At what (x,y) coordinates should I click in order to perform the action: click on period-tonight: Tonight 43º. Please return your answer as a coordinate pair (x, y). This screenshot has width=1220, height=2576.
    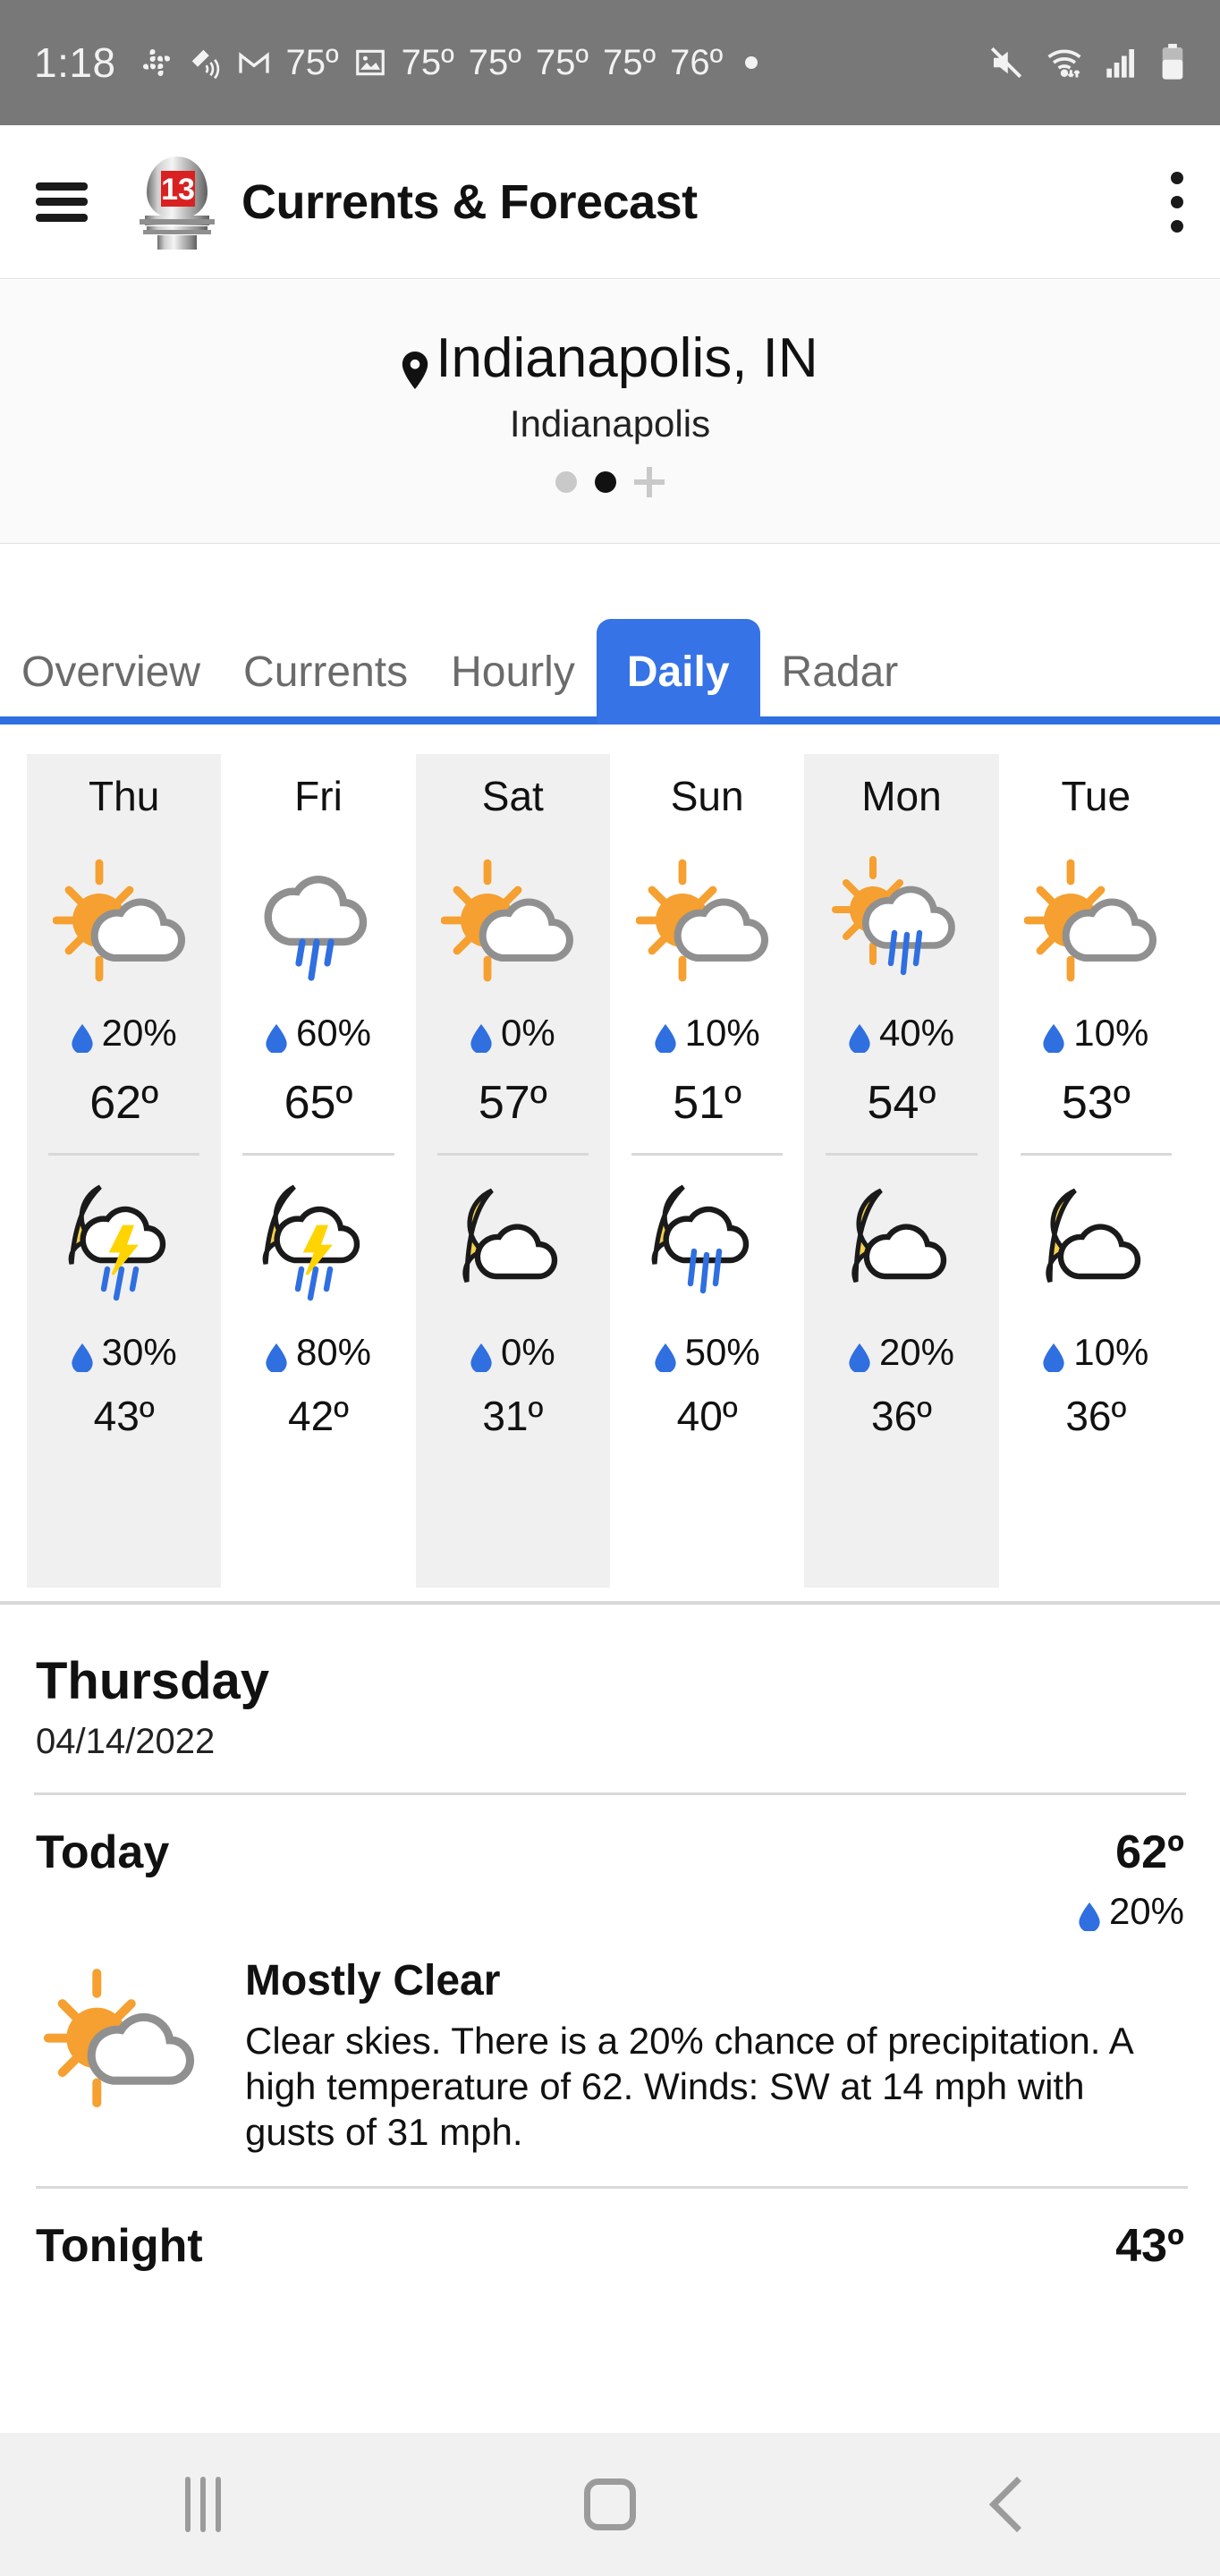
    Looking at the image, I should click on (610, 2231).